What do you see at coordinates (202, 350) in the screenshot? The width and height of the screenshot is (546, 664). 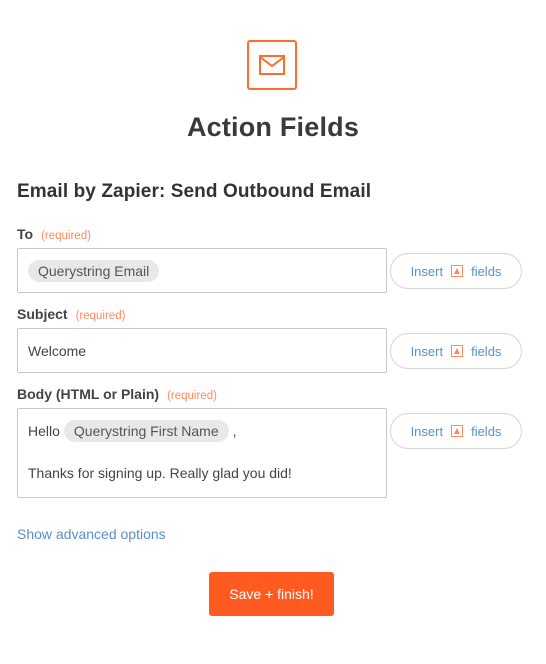 I see `subject-field: Welcome` at bounding box center [202, 350].